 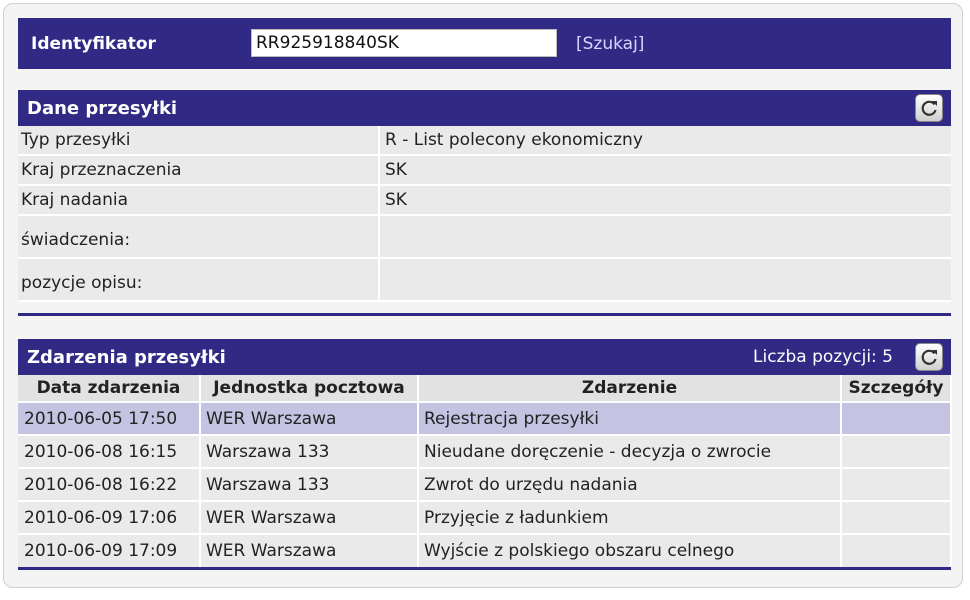 What do you see at coordinates (484, 108) in the screenshot?
I see `details-header: Dane przesyłki` at bounding box center [484, 108].